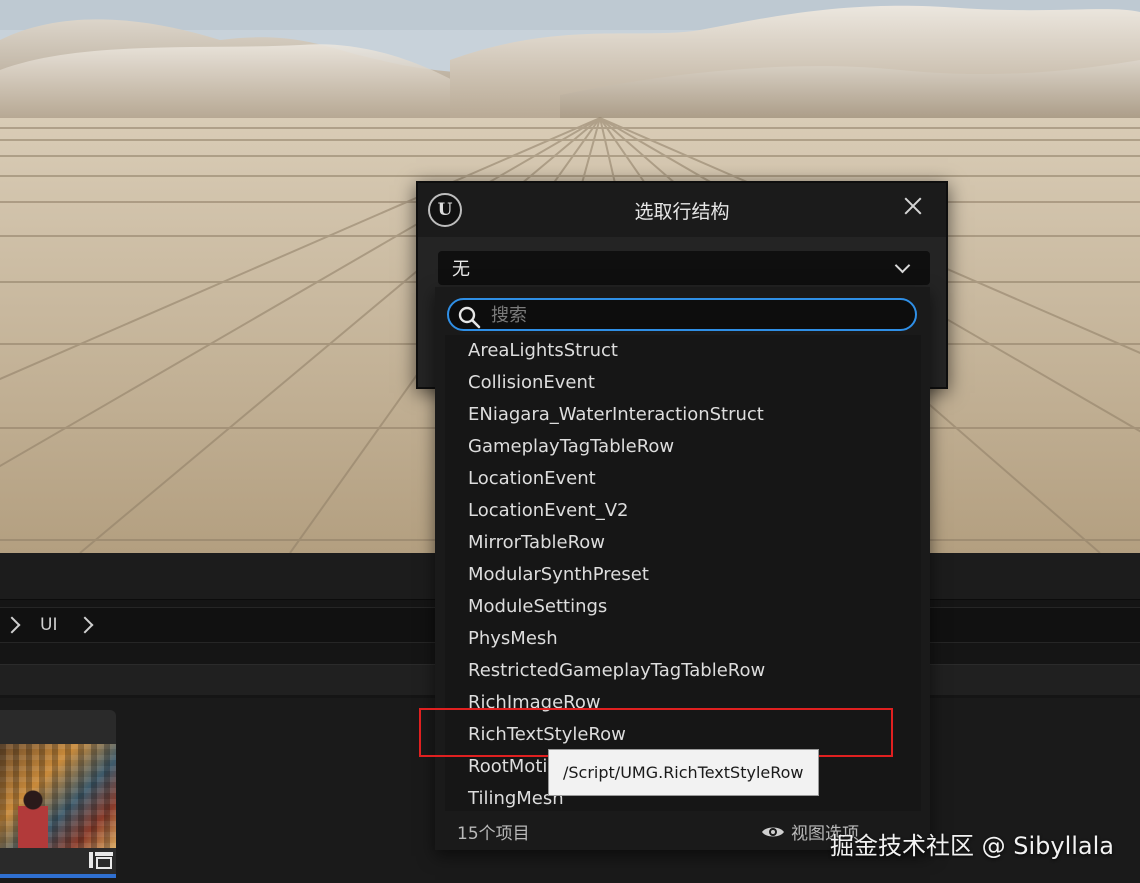 This screenshot has height=883, width=1140. What do you see at coordinates (469, 317) in the screenshot?
I see `search-icon` at bounding box center [469, 317].